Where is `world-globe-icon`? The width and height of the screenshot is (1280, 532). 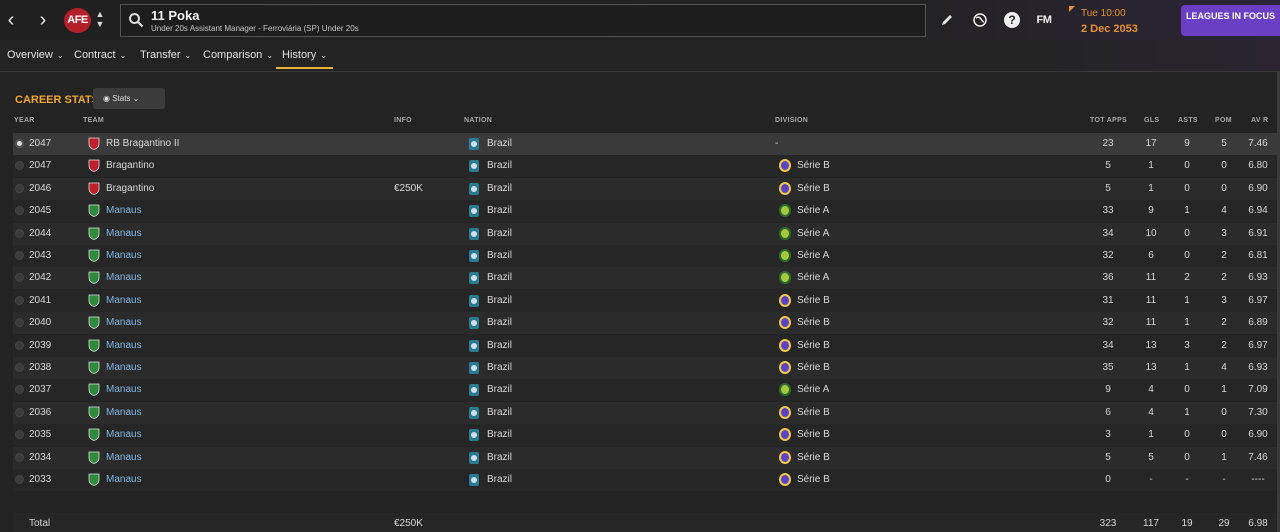 world-globe-icon is located at coordinates (980, 20).